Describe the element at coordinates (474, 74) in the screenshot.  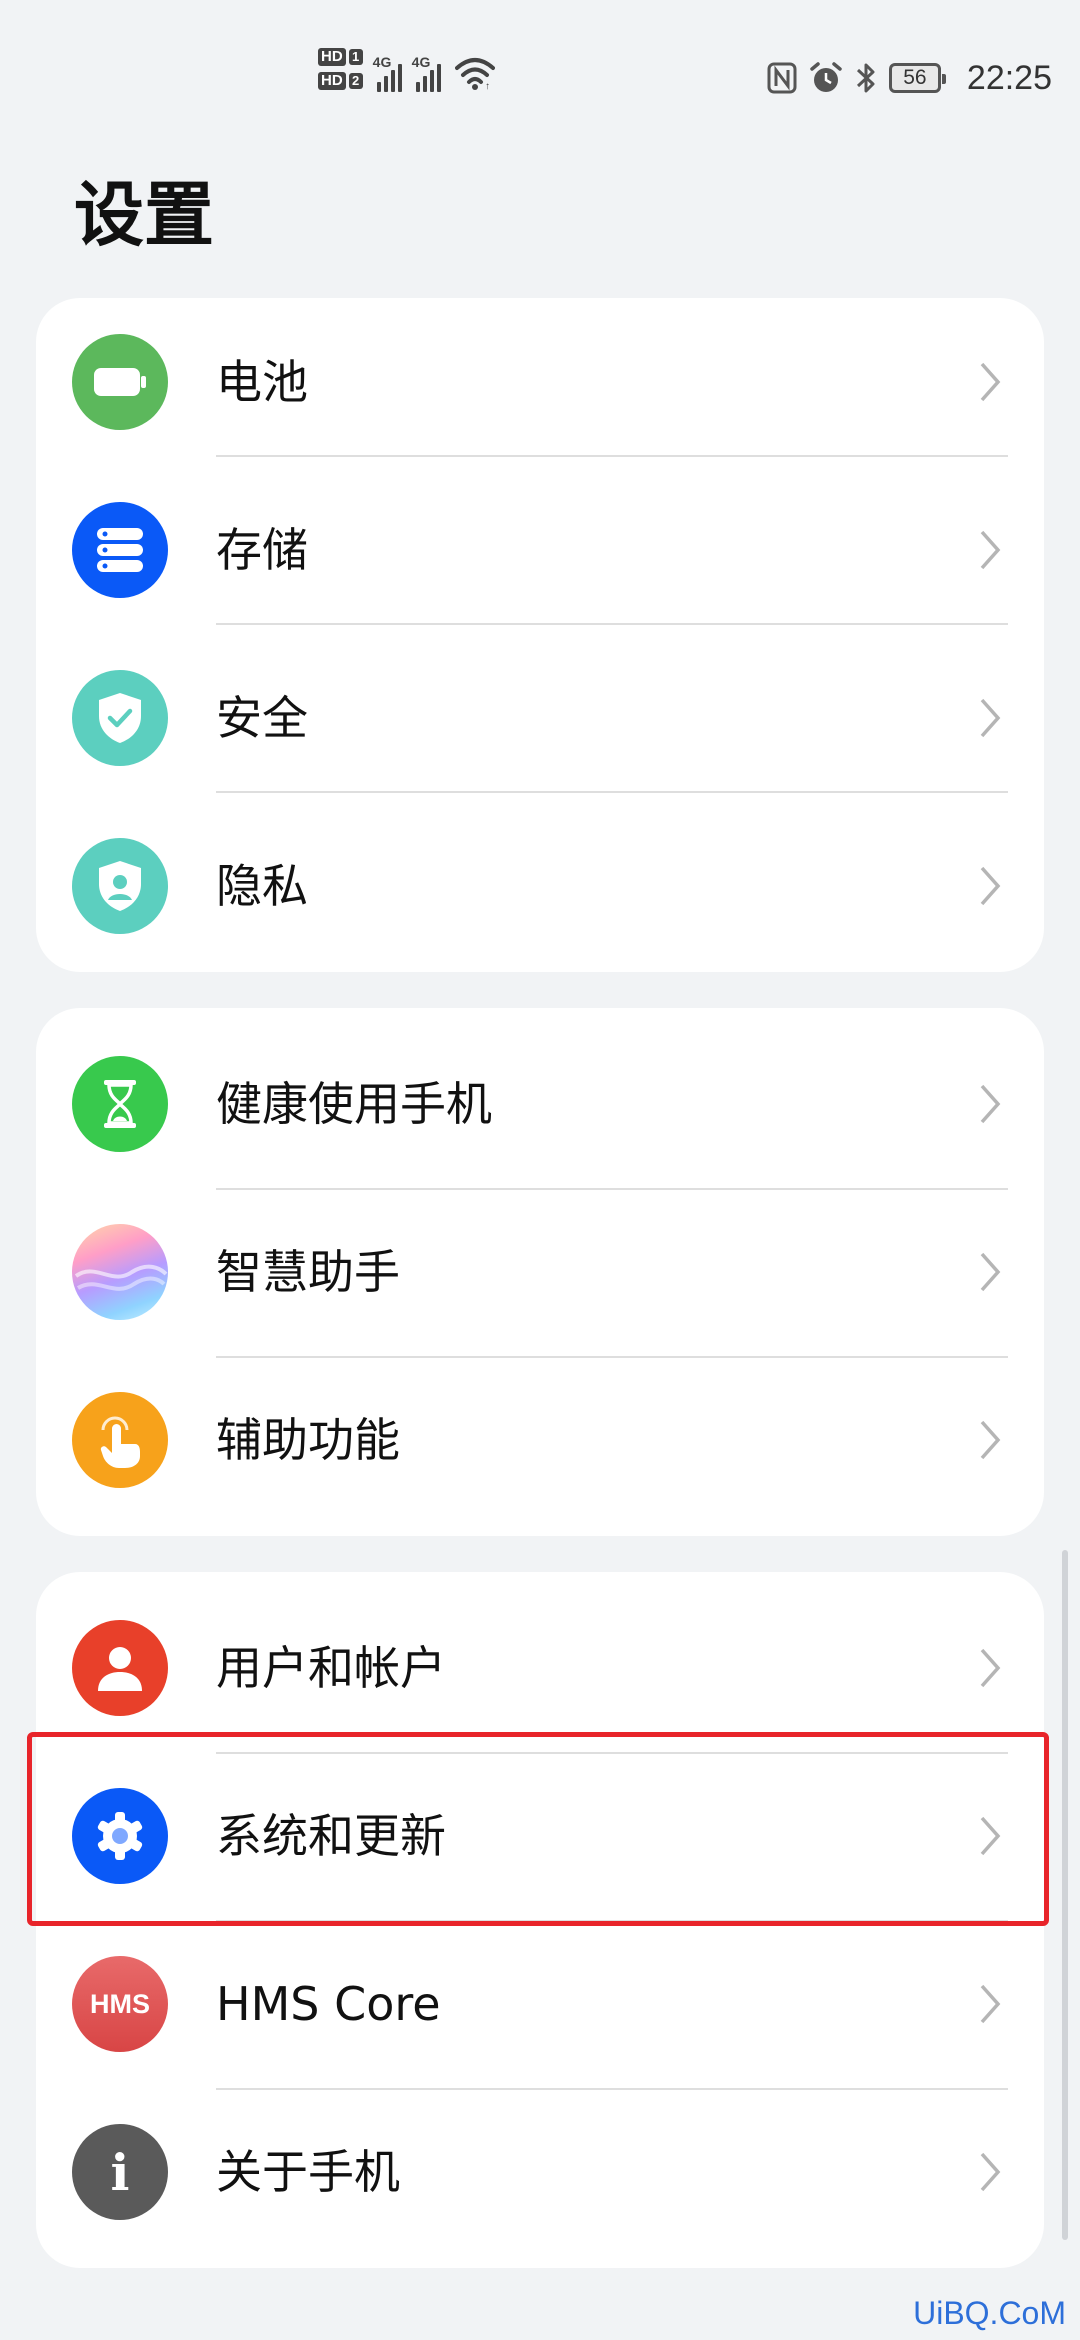
I see `wifi-icon: ↑` at that location.